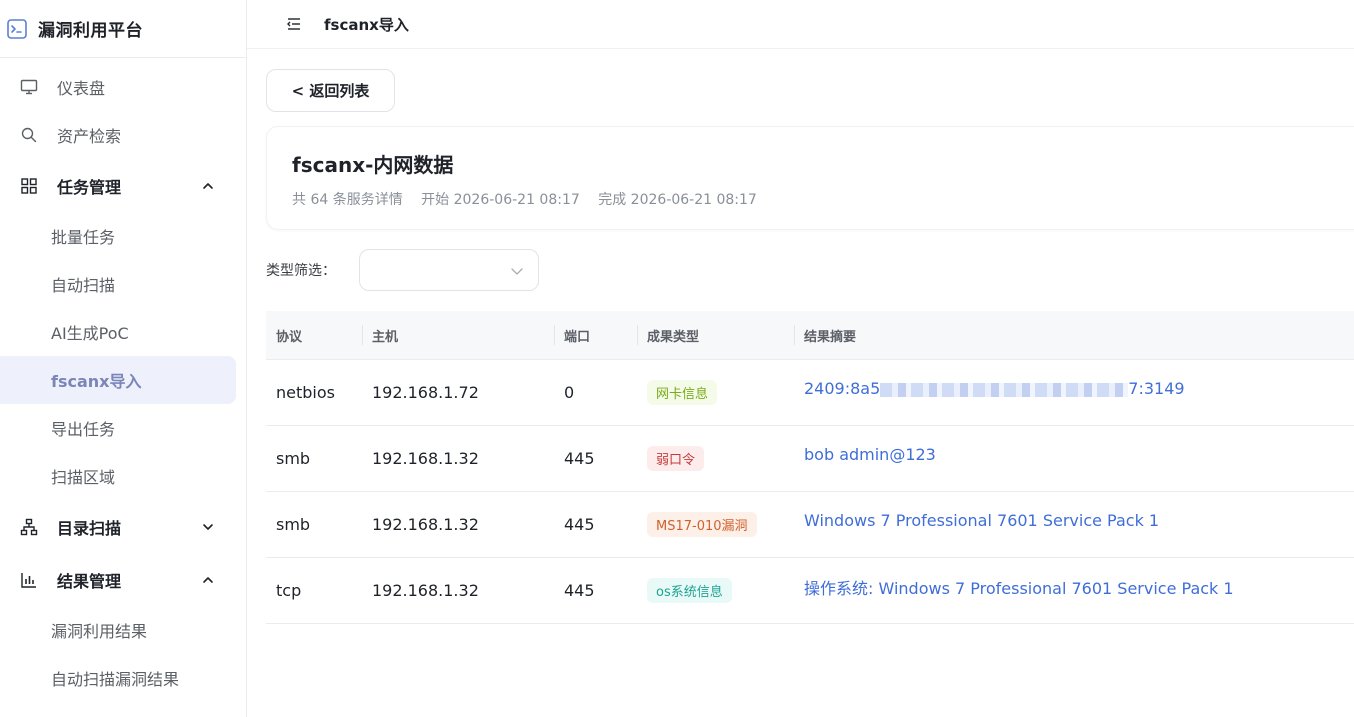 The image size is (1354, 717). What do you see at coordinates (870, 454) in the screenshot?
I see `summary-link: bob admin@123` at bounding box center [870, 454].